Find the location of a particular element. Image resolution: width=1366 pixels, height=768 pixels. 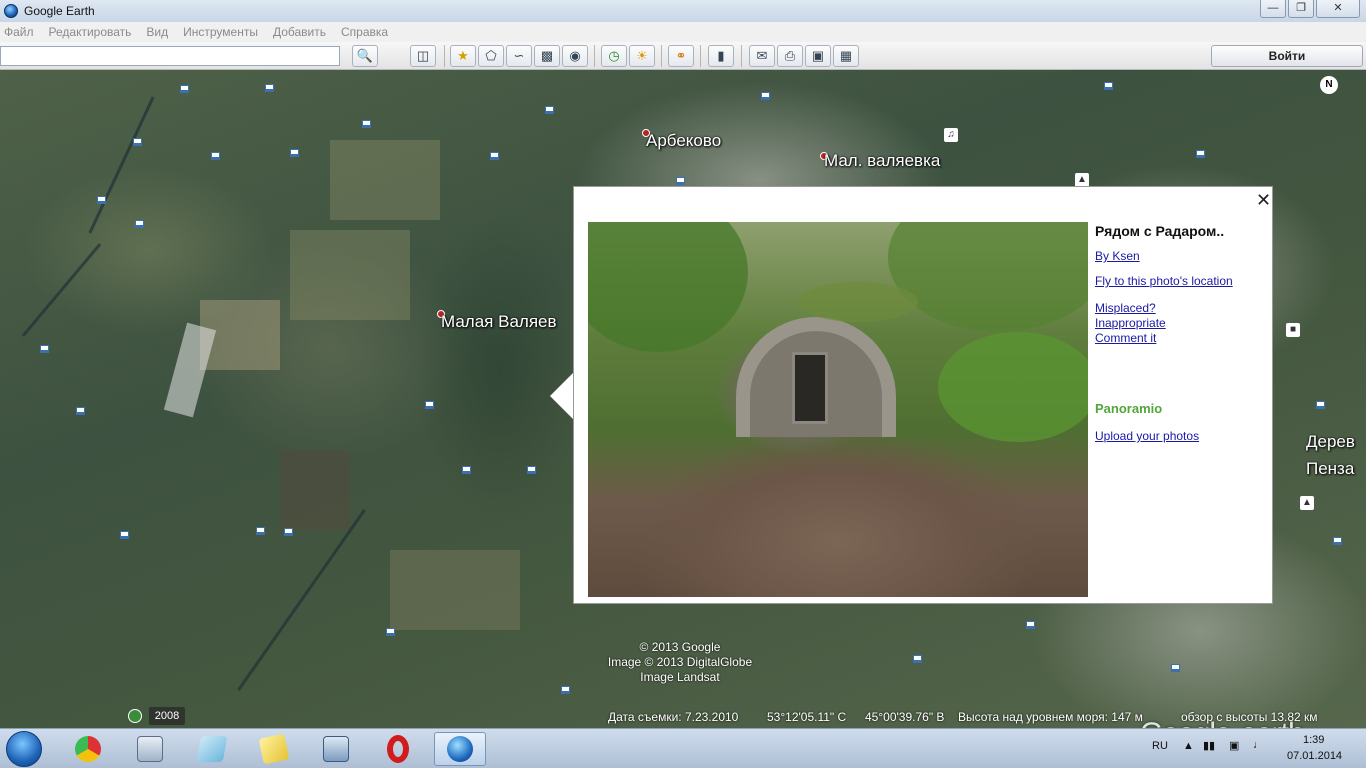

power-icon: ▣ is located at coordinates (1234, 745).